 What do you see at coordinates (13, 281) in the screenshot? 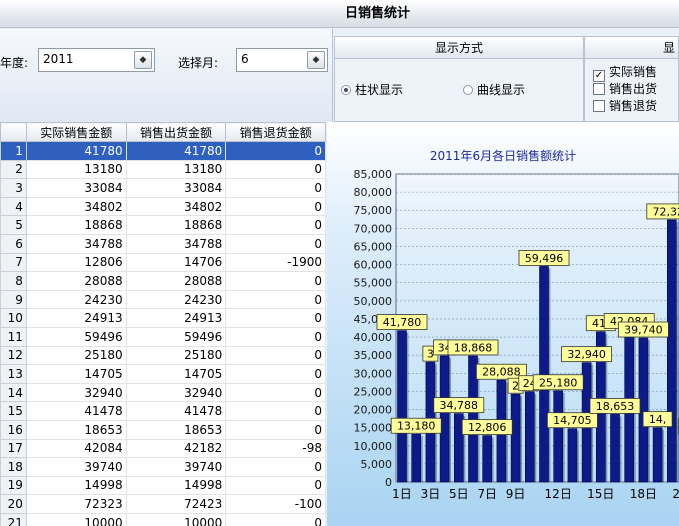
I see `row-number-cell: 8` at bounding box center [13, 281].